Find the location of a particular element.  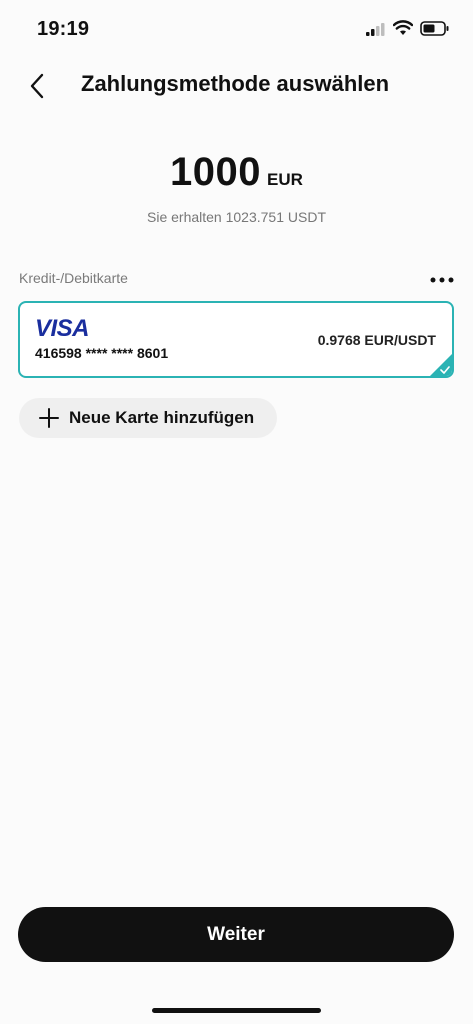

add-card-label: Neue Karte hinzufügen is located at coordinates (162, 417).